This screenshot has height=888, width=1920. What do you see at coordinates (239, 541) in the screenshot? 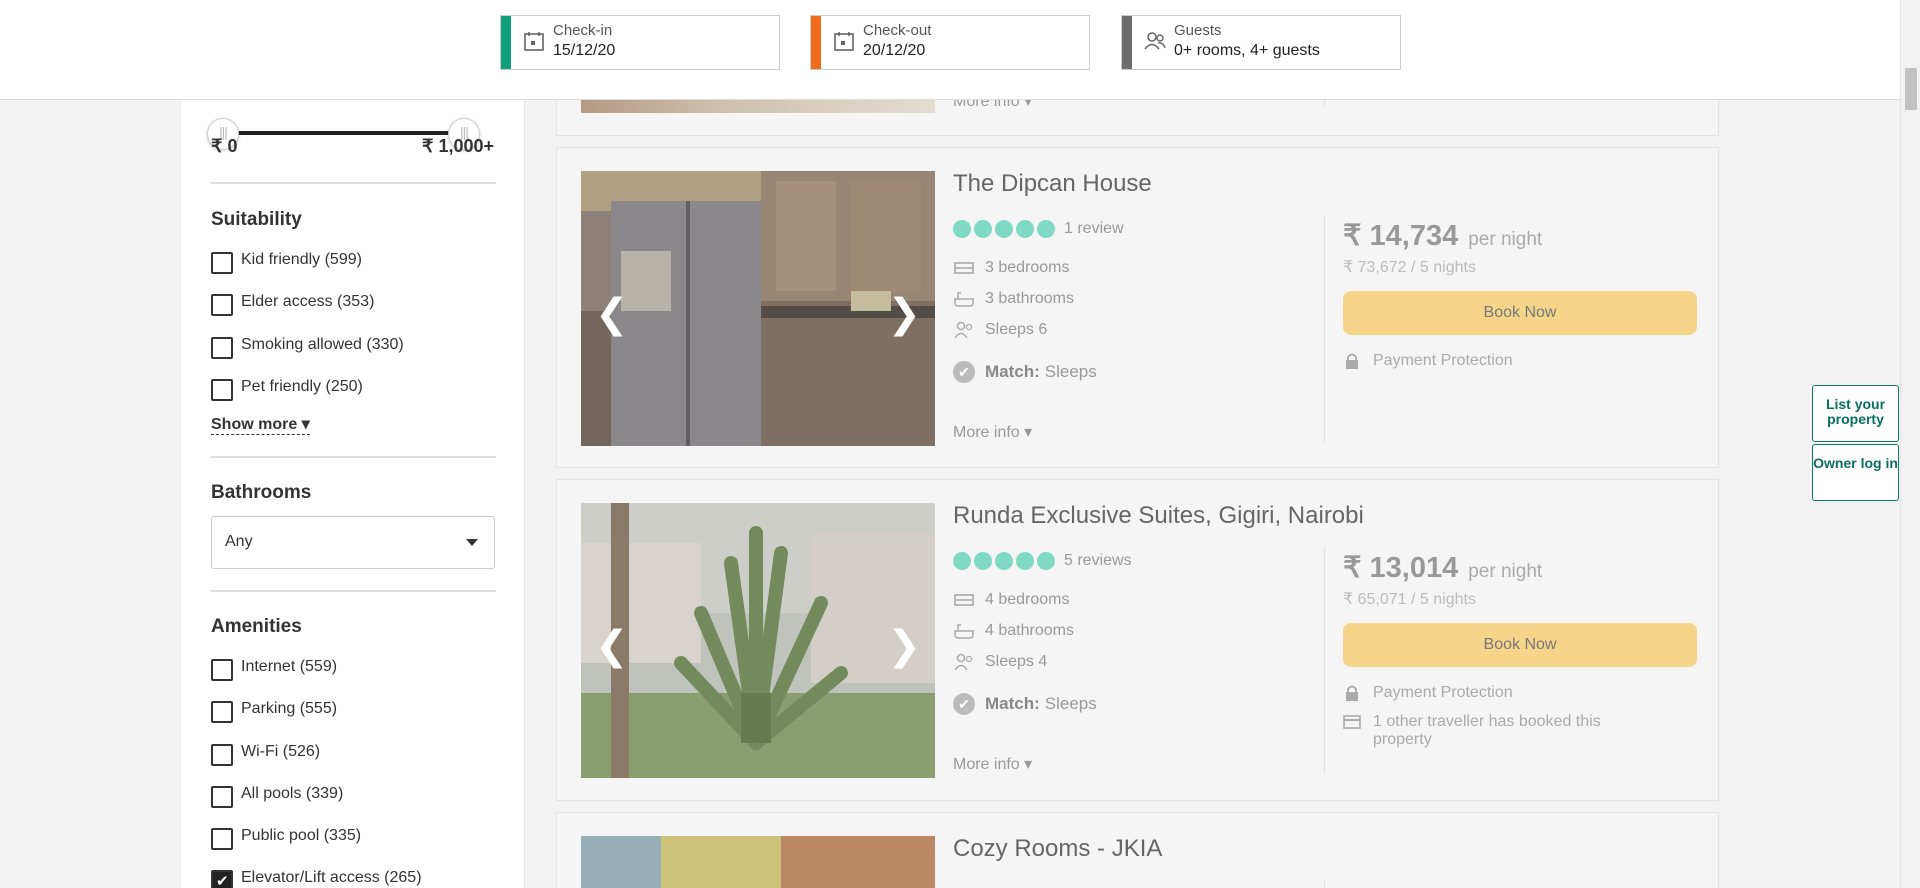
I see `bathrooms-select-value: Any` at bounding box center [239, 541].